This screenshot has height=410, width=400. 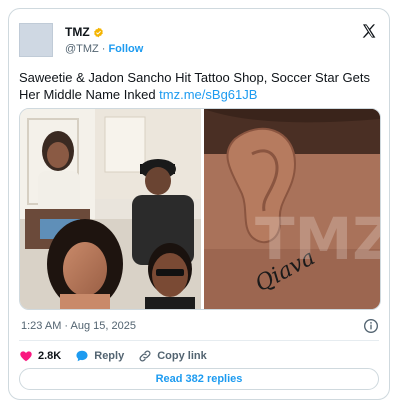 What do you see at coordinates (145, 356) in the screenshot?
I see `link-icon` at bounding box center [145, 356].